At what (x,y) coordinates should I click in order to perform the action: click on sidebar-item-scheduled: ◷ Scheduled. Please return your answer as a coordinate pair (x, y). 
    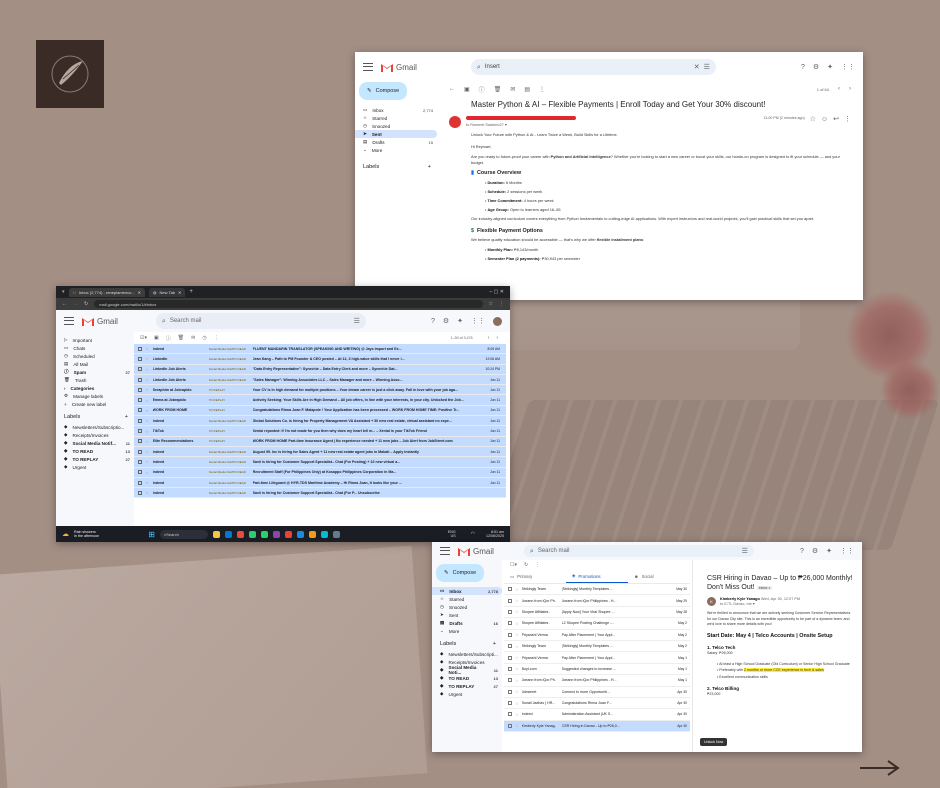
    Looking at the image, I should click on (95, 356).